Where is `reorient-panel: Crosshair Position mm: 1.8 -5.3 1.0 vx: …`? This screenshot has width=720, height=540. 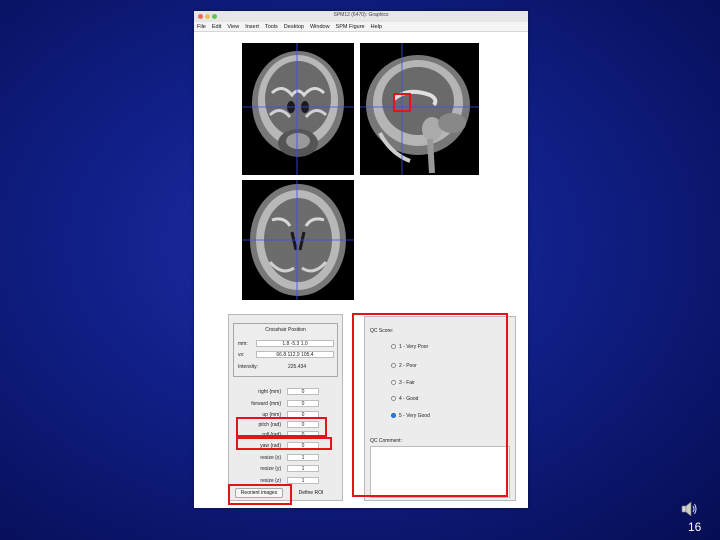
reorient-panel: Crosshair Position mm: 1.8 -5.3 1.0 vx: … is located at coordinates (285, 407).